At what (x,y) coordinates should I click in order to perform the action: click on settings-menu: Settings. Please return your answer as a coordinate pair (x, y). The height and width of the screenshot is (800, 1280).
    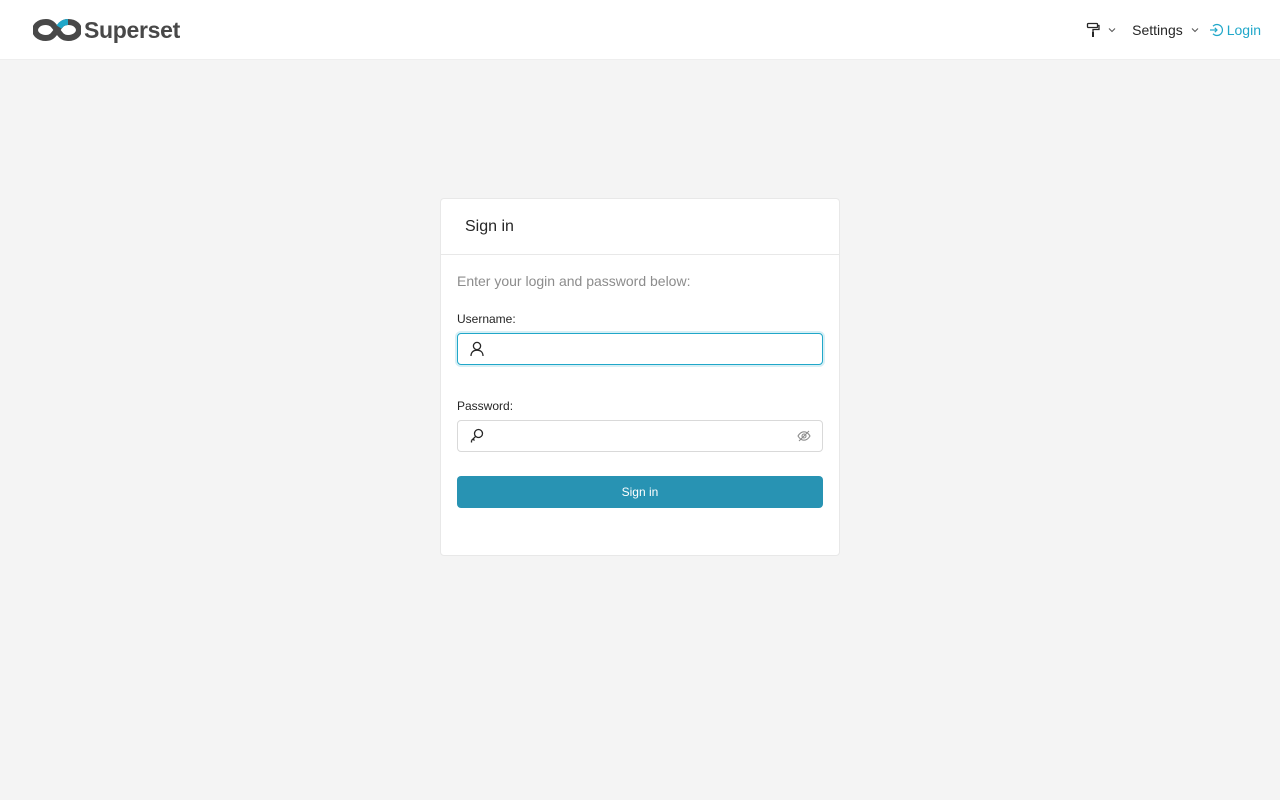
    Looking at the image, I should click on (1165, 30).